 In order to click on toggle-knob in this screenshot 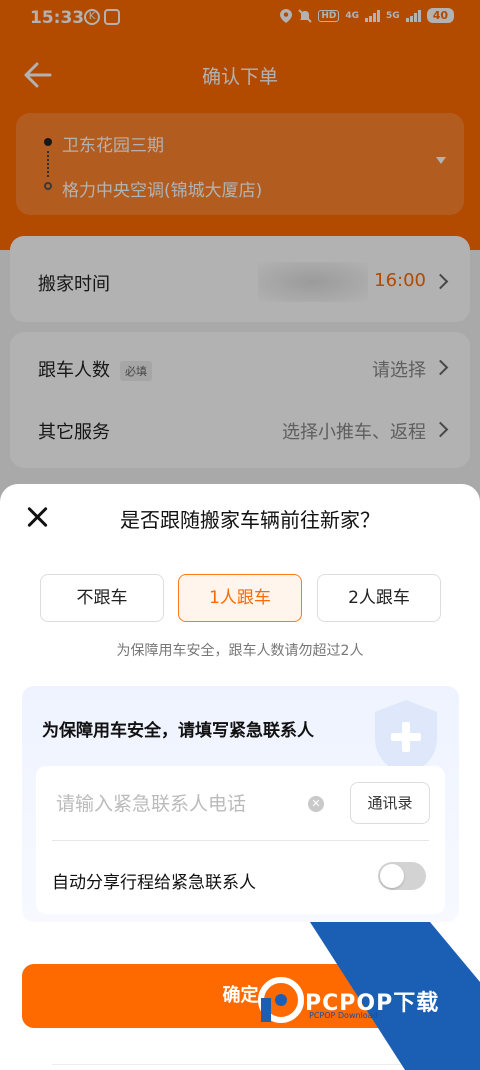, I will do `click(392, 876)`.